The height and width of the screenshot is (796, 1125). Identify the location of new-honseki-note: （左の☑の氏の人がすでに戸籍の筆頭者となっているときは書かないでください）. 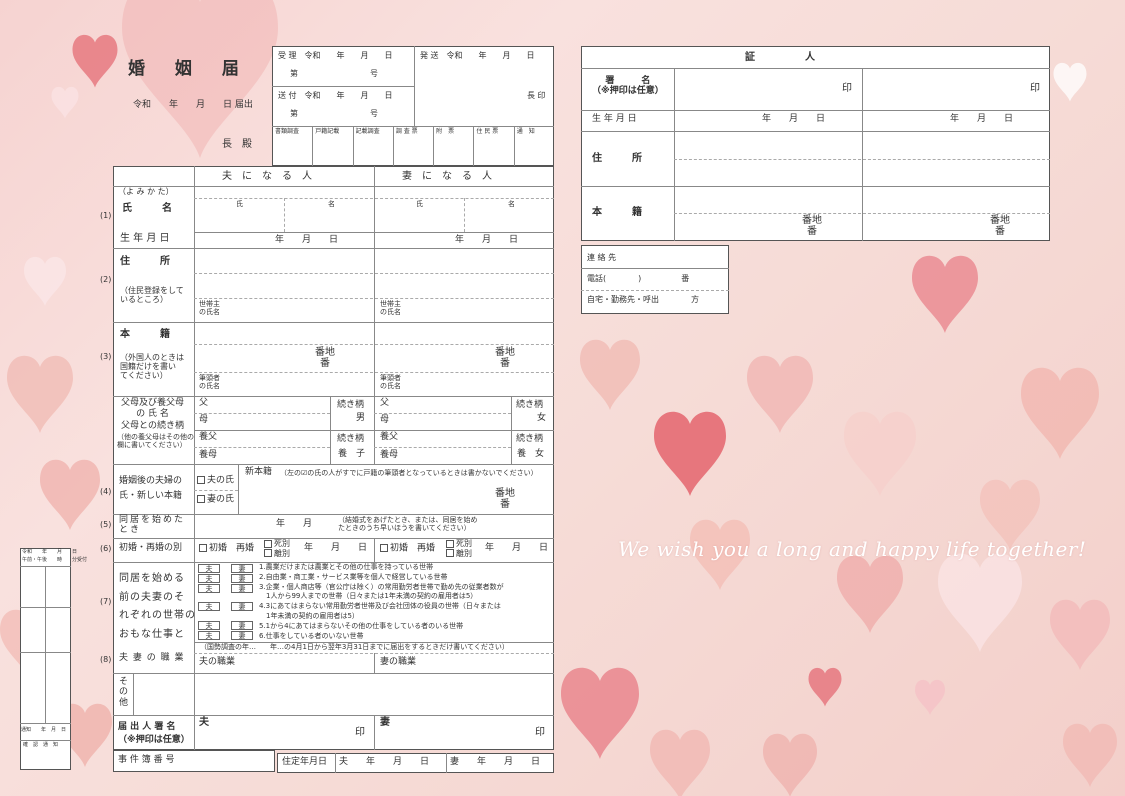
(409, 473).